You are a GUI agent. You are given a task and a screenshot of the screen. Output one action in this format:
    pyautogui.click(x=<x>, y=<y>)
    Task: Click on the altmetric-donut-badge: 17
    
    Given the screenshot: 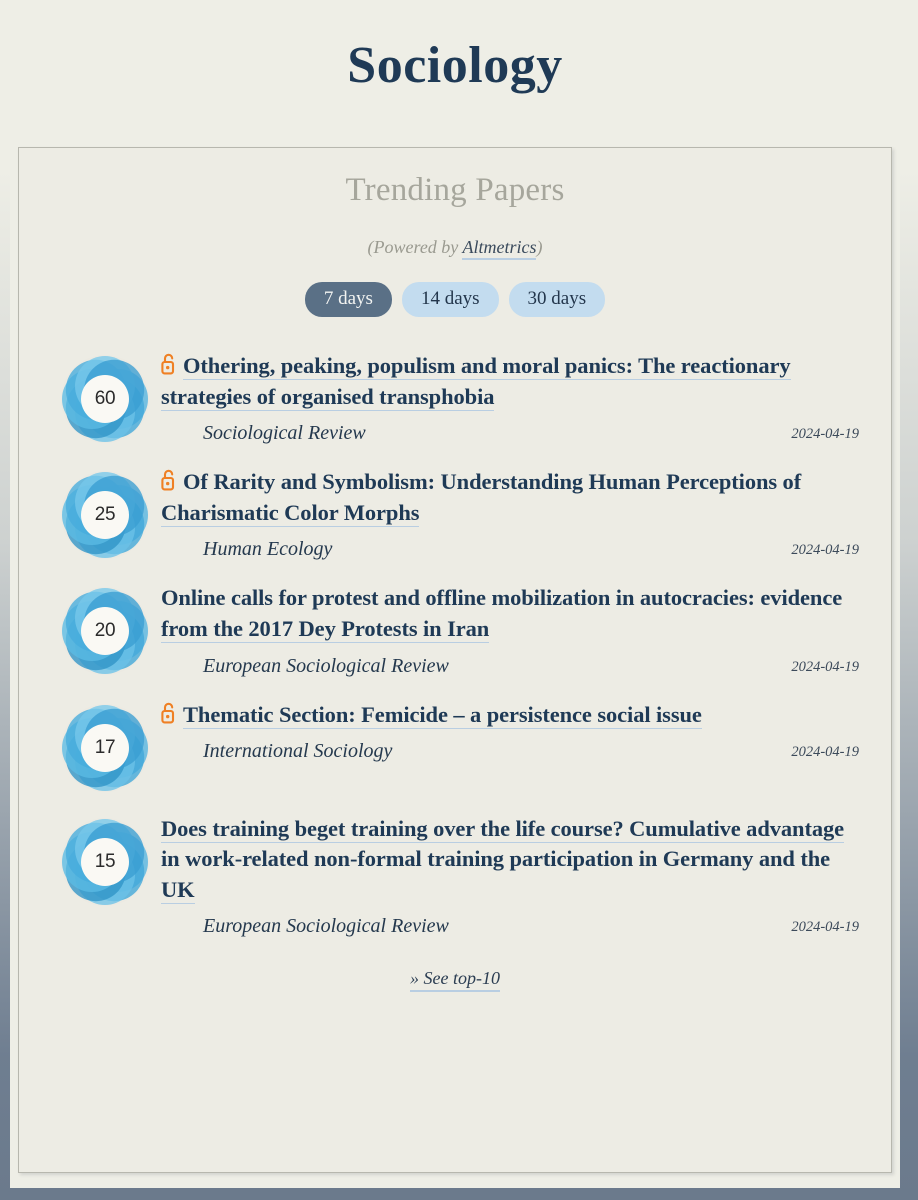 What is the action you would take?
    pyautogui.click(x=105, y=747)
    